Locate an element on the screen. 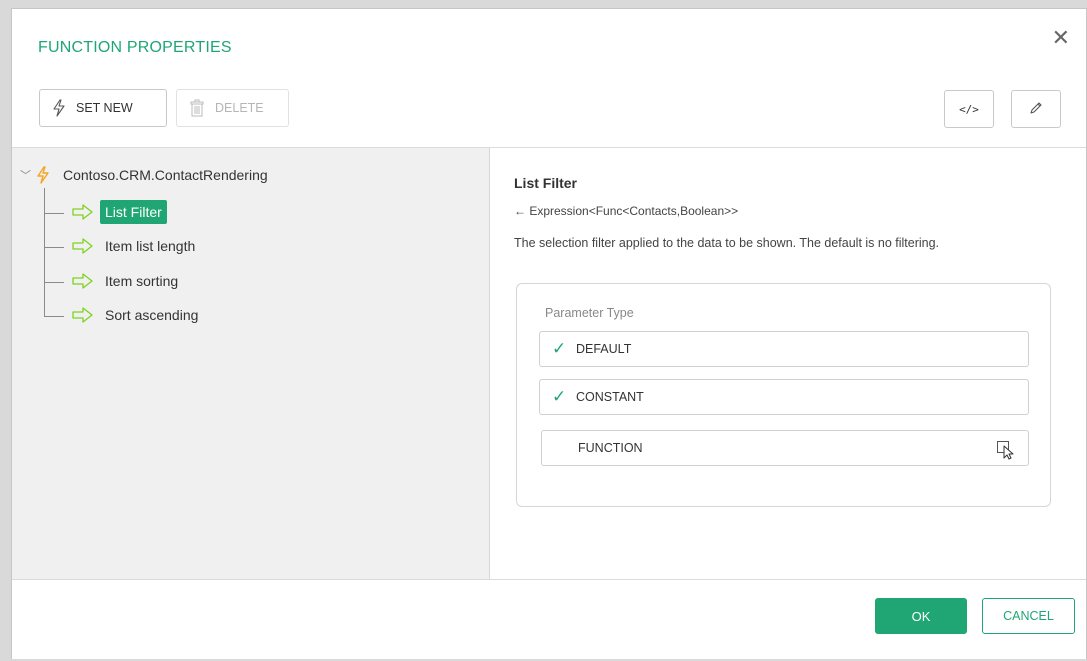  trash-icon is located at coordinates (197, 108).